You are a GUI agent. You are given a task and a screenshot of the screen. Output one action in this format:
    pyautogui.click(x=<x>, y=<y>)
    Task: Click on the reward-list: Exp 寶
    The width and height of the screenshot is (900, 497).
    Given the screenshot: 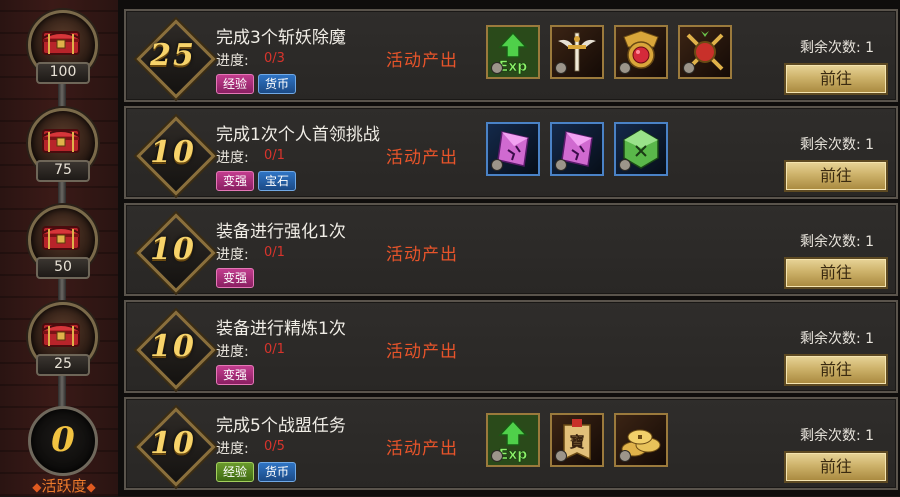 What is the action you would take?
    pyautogui.click(x=582, y=442)
    